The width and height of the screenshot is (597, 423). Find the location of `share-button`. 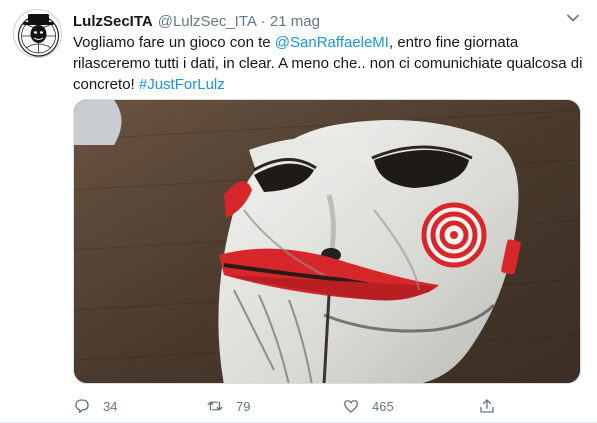

share-button is located at coordinates (487, 406).